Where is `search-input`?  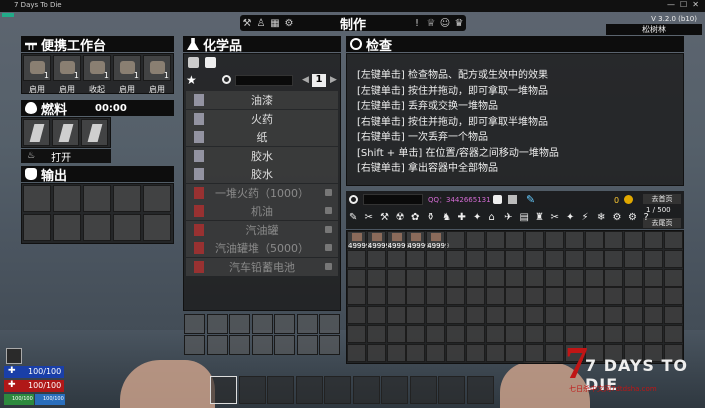
search-input is located at coordinates (264, 80).